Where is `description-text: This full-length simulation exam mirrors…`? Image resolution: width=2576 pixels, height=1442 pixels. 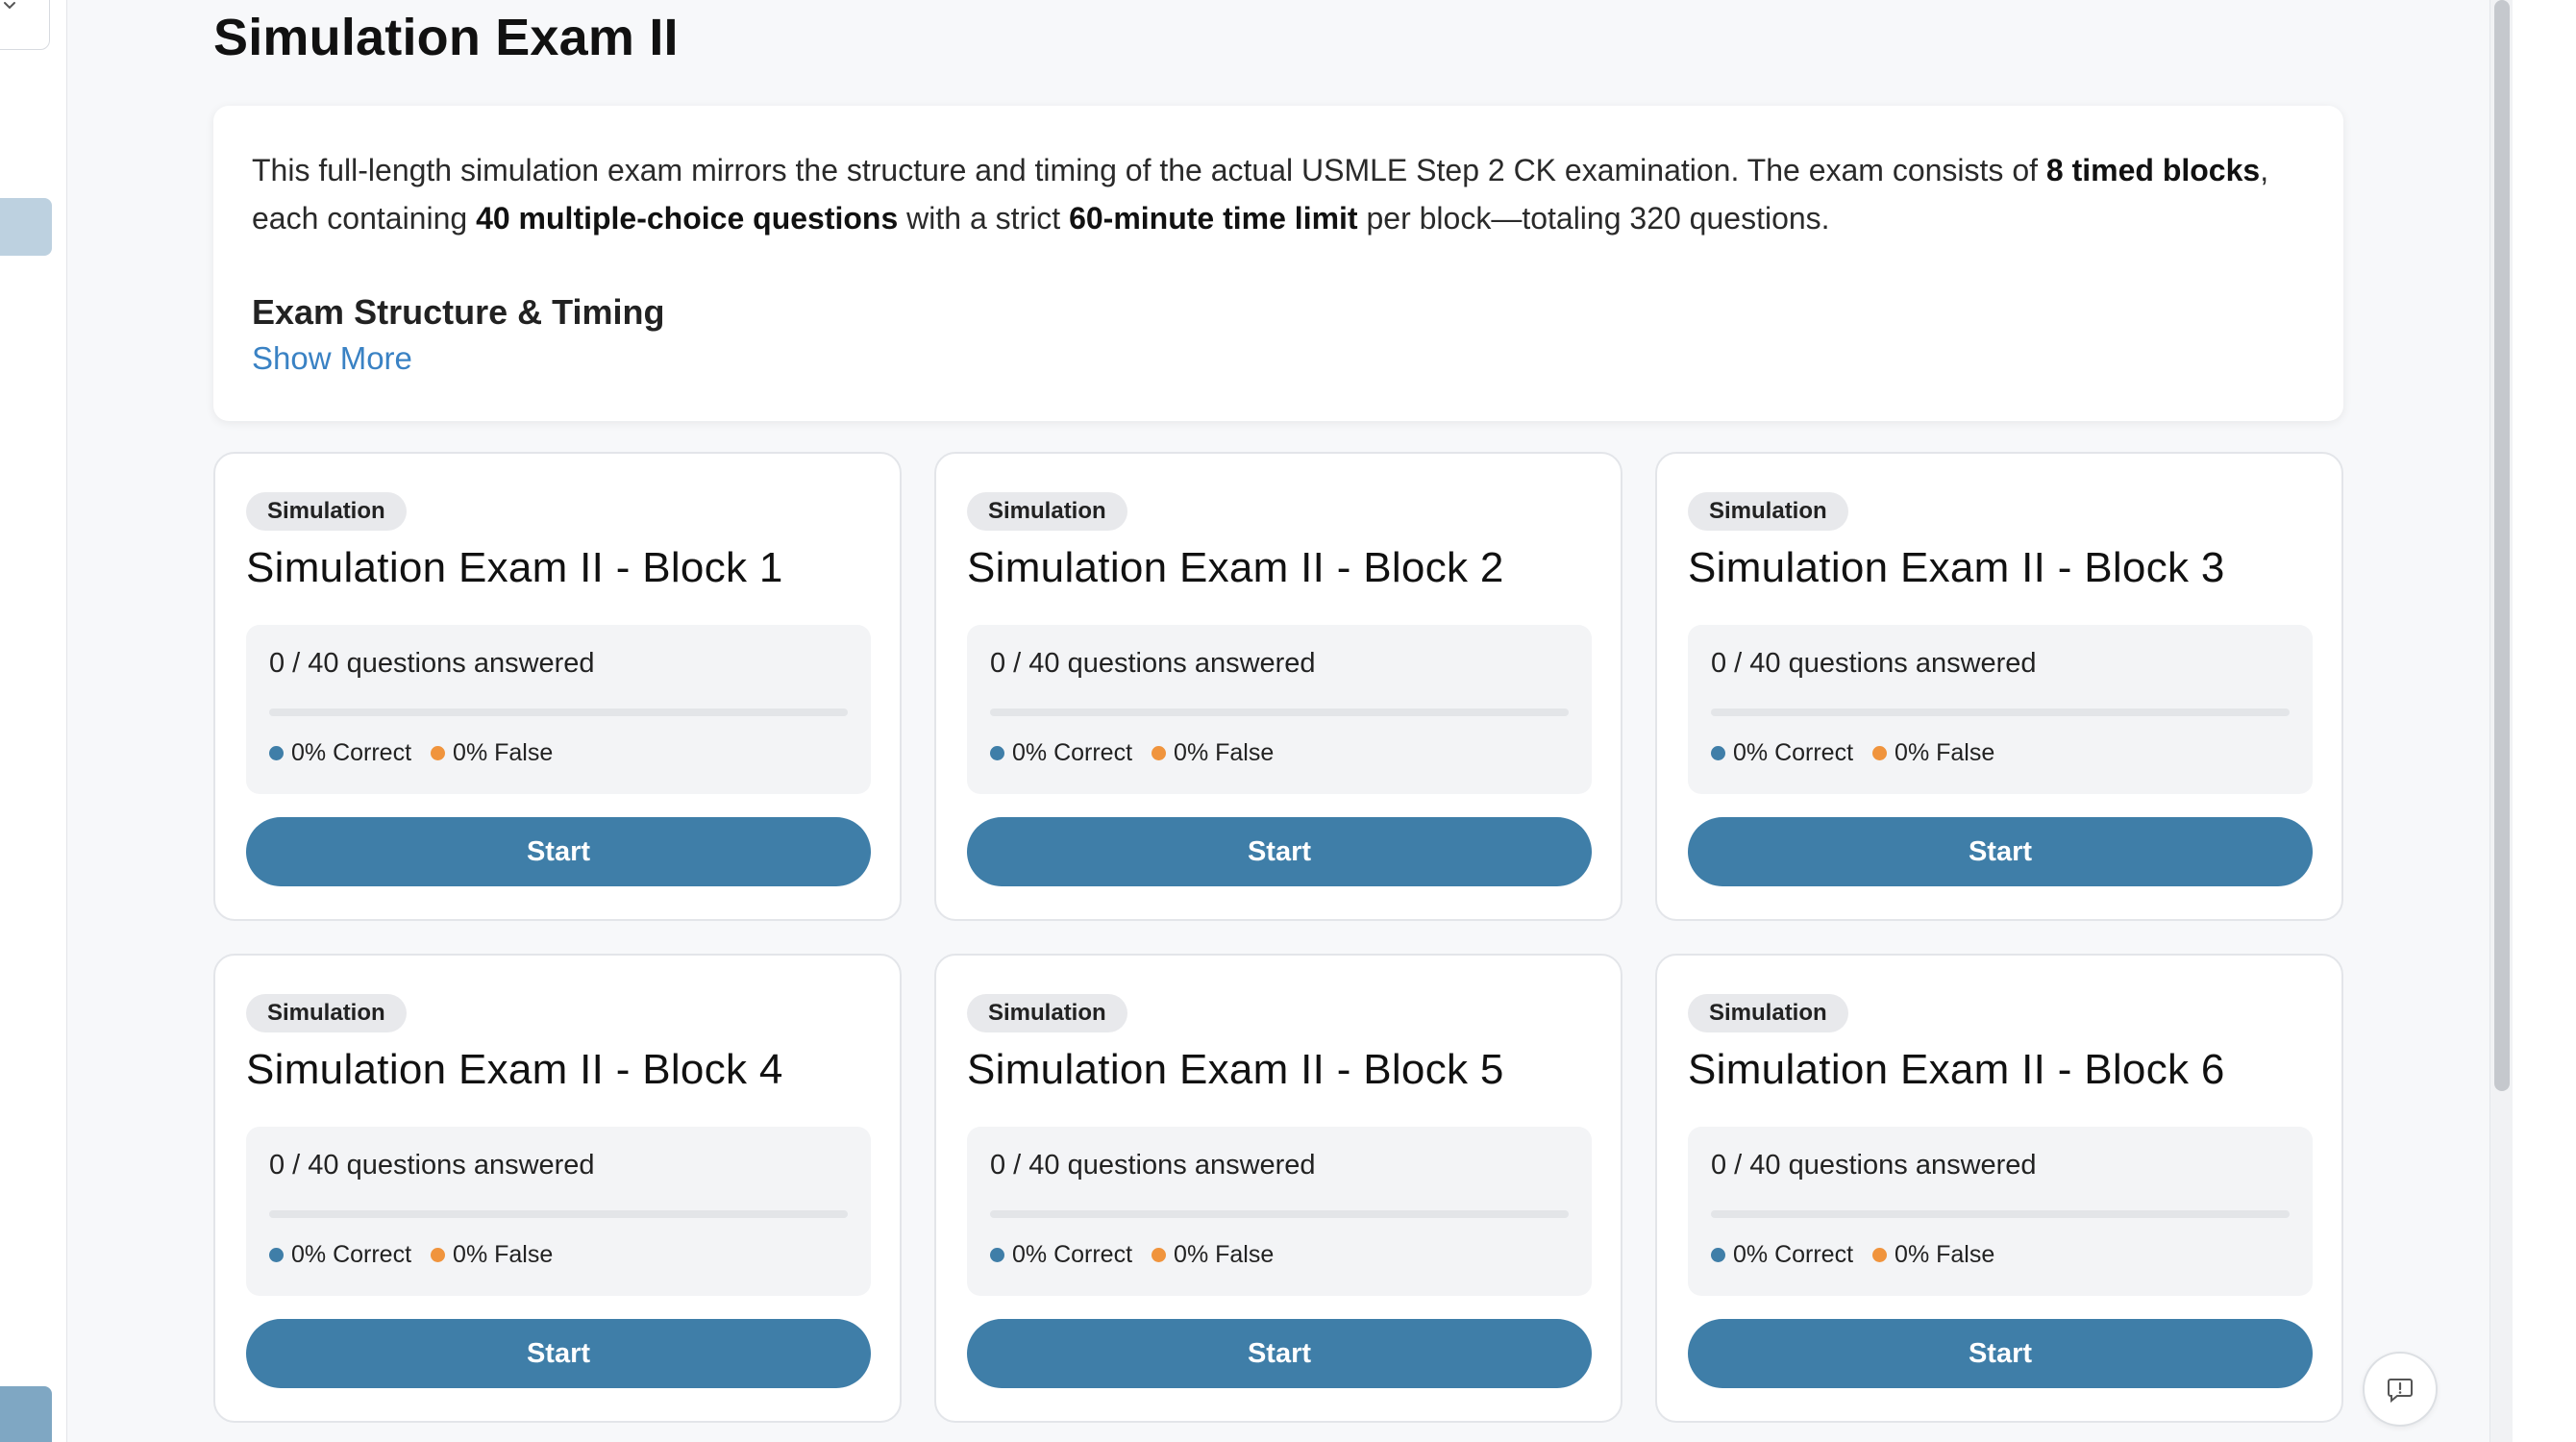
description-text: This full-length simulation exam mirrors… is located at coordinates (1261, 194).